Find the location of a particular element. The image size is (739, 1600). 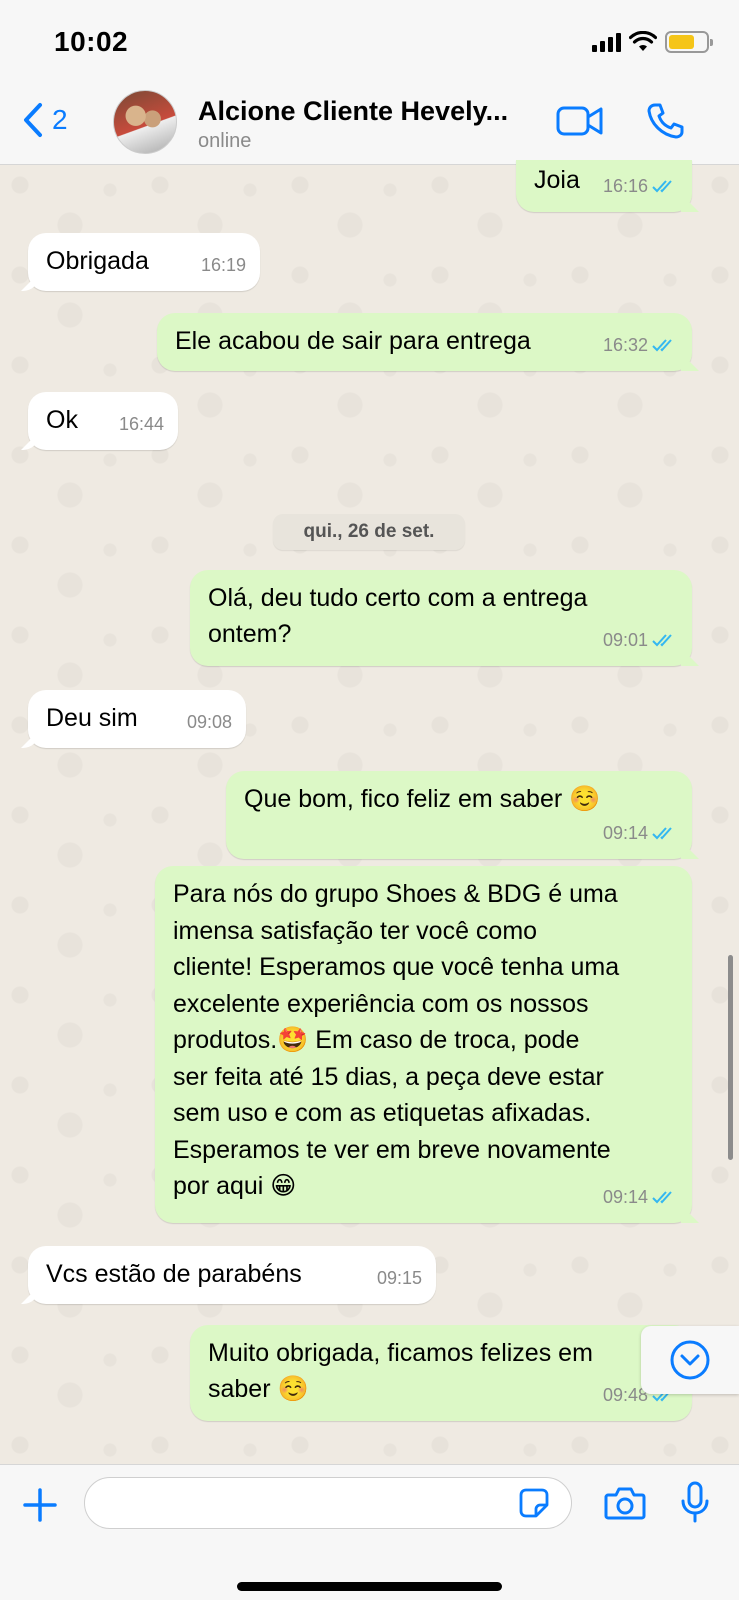

back-button: 2 is located at coordinates (45, 120).